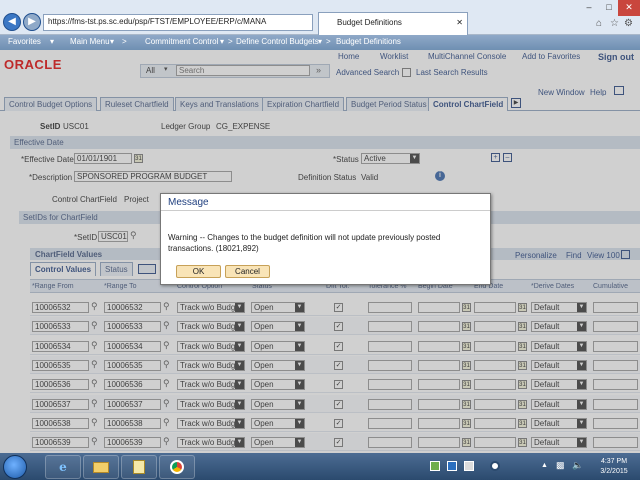 The width and height of the screenshot is (640, 481). Describe the element at coordinates (544, 465) in the screenshot. I see `tray-expand-icon: ▲` at that location.